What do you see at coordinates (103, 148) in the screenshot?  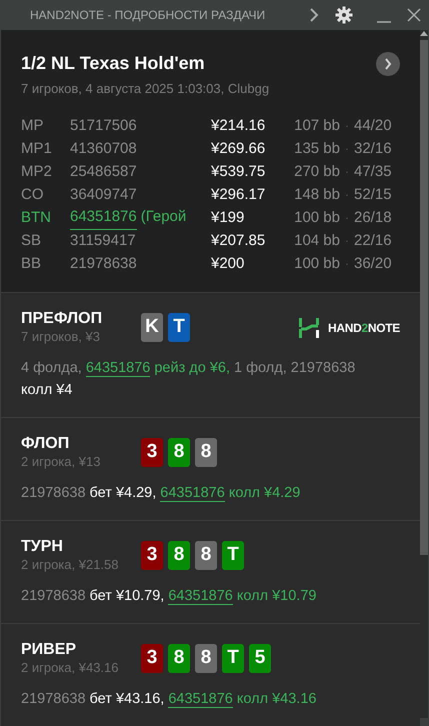 I see `player-id: 41360708` at bounding box center [103, 148].